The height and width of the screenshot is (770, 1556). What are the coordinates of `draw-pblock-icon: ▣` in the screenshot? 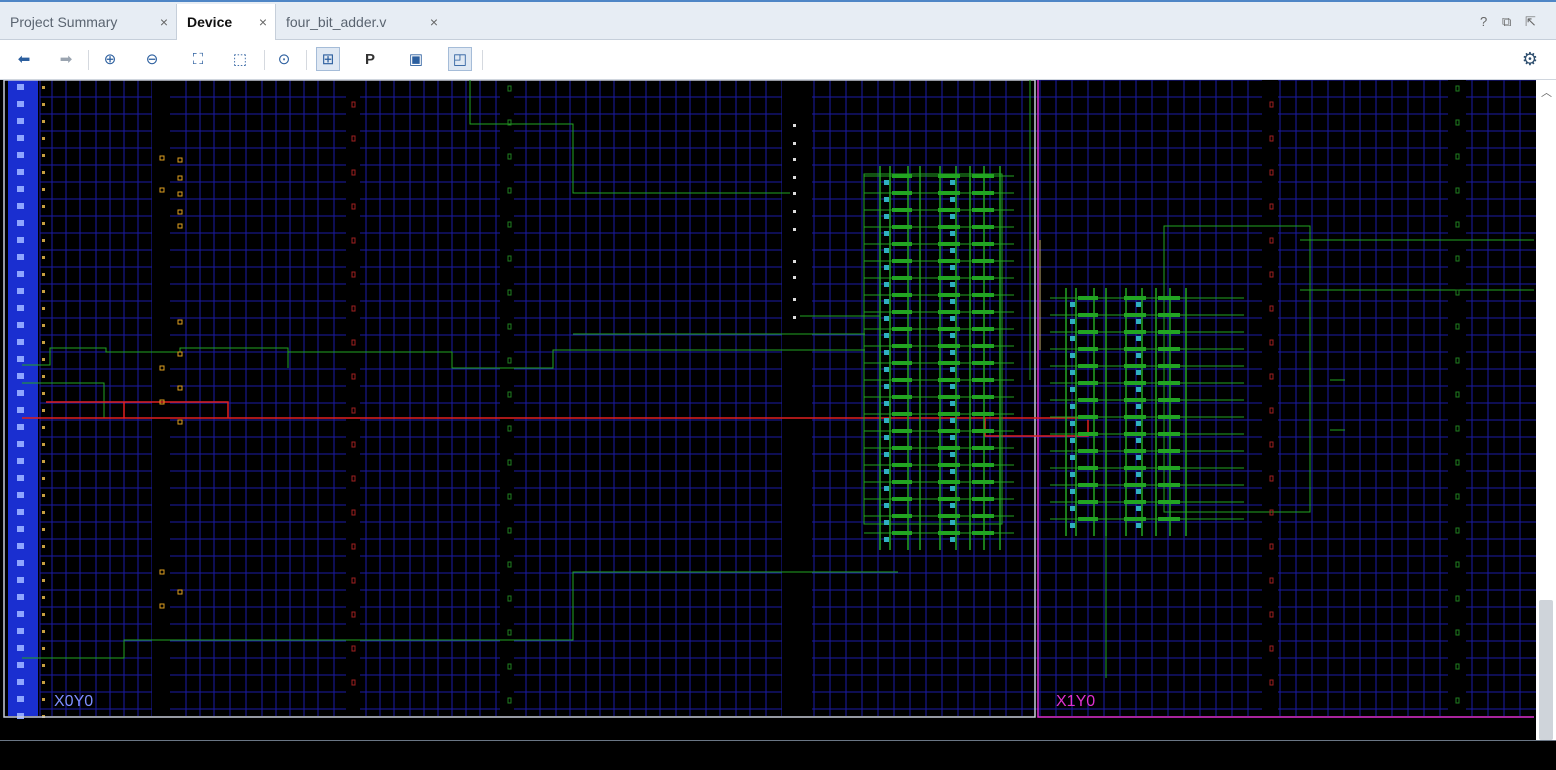 It's located at (416, 59).